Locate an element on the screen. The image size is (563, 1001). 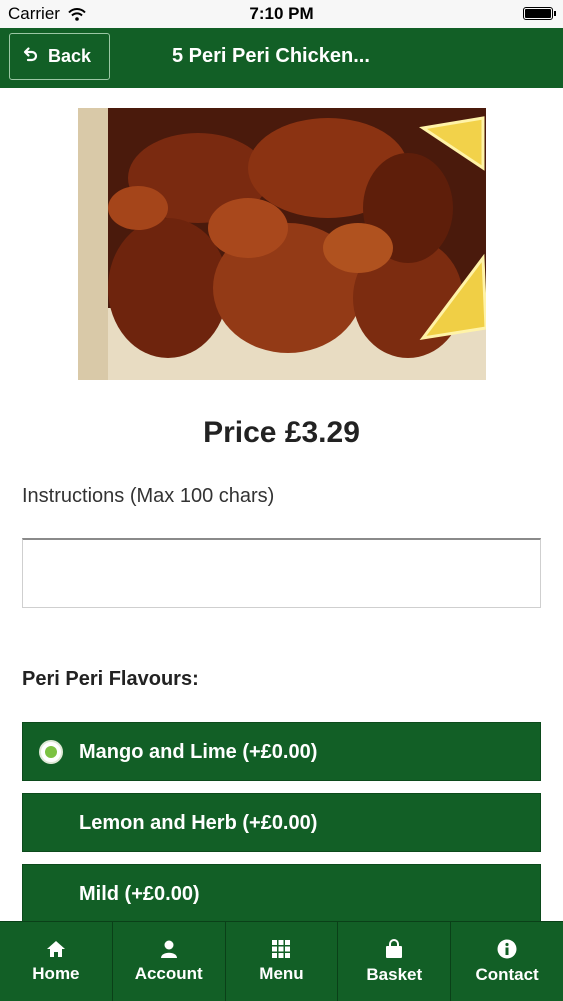
tab-label: Basket is located at coordinates (394, 974).